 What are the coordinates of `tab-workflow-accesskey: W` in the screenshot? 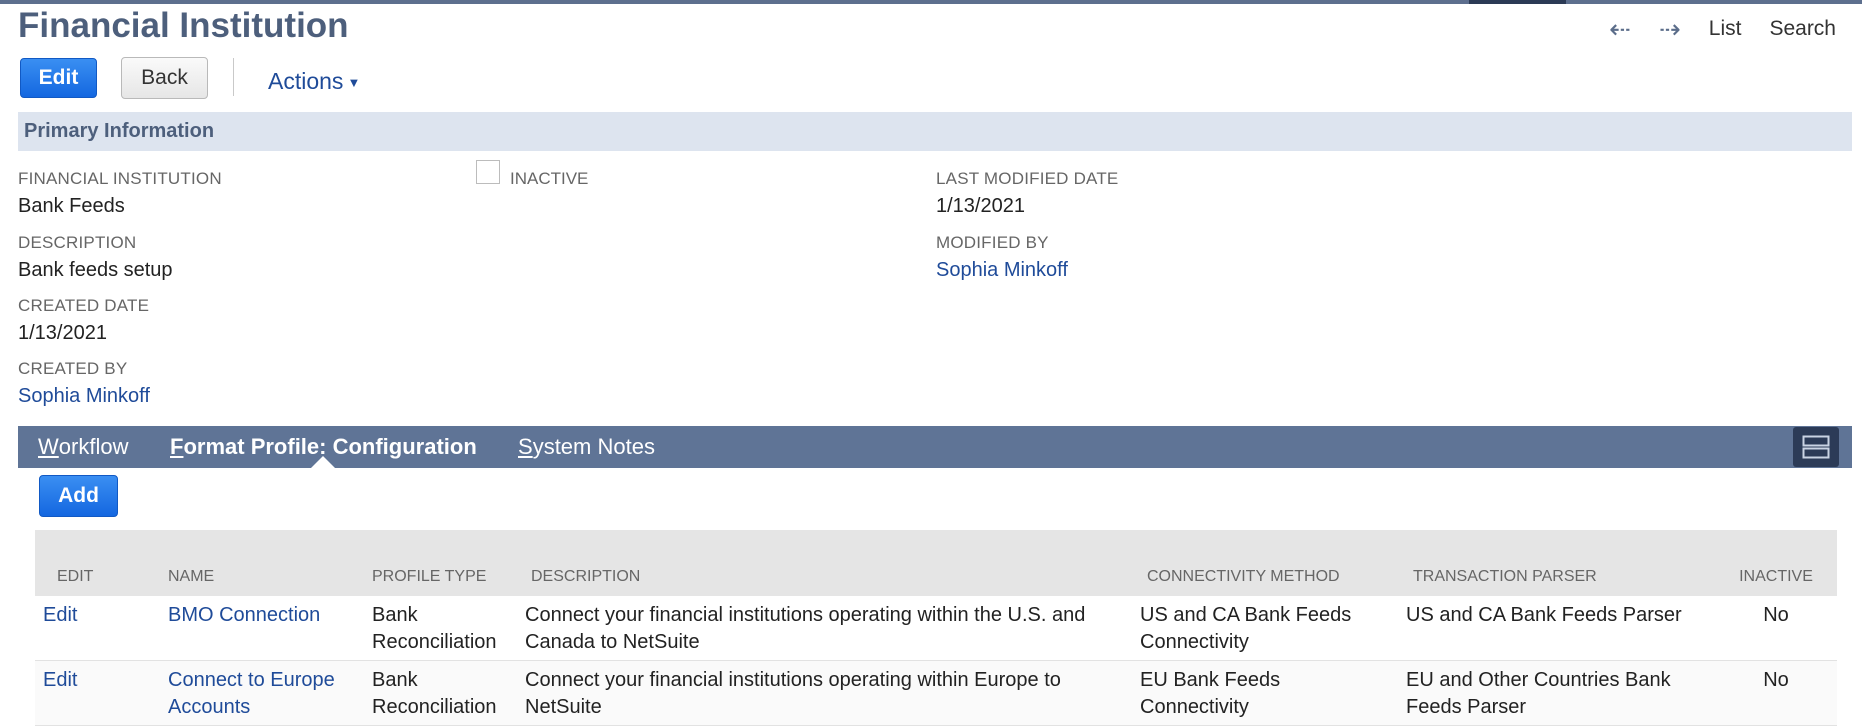 It's located at (48, 446).